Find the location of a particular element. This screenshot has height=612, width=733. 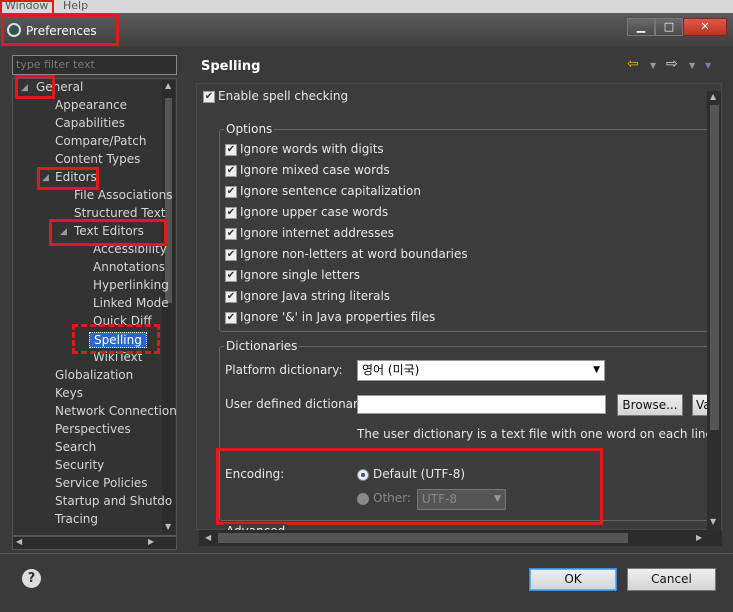

ignore-non-letters-checkbox: ✔ is located at coordinates (231, 255).